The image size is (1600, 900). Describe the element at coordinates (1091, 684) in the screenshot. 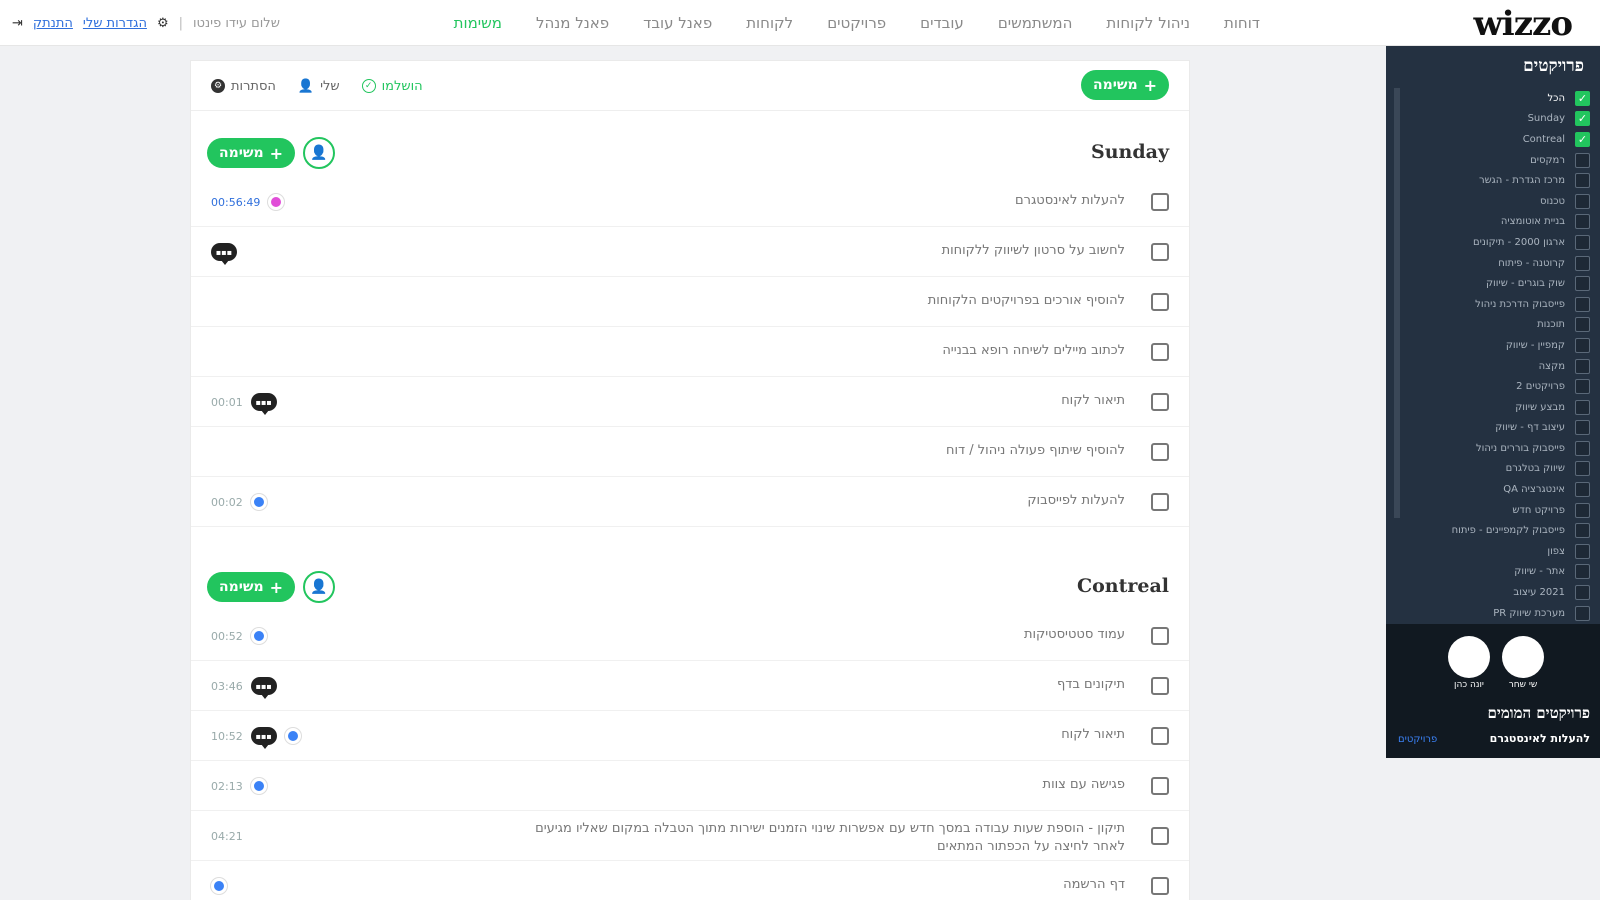

I see `task-title: תיקונים בדף` at that location.